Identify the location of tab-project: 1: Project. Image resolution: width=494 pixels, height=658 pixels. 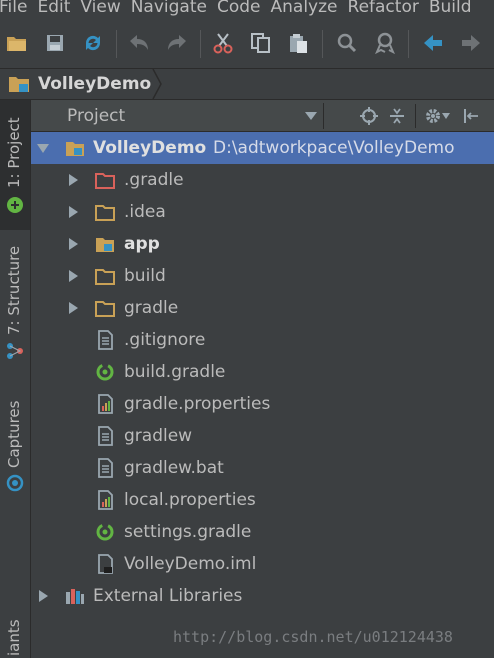
(15, 165).